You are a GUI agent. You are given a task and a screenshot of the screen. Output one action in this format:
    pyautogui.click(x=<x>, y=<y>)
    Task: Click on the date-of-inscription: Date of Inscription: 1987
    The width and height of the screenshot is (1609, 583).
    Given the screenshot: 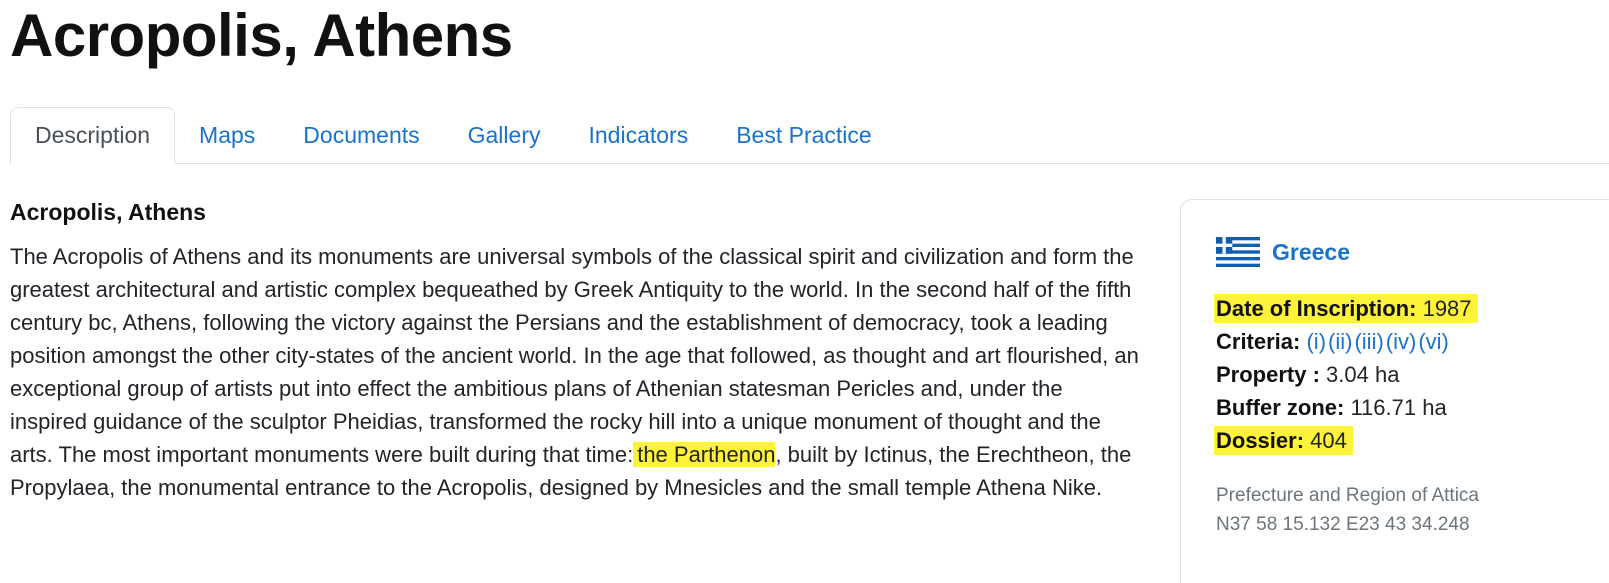 What is the action you would take?
    pyautogui.click(x=1346, y=308)
    